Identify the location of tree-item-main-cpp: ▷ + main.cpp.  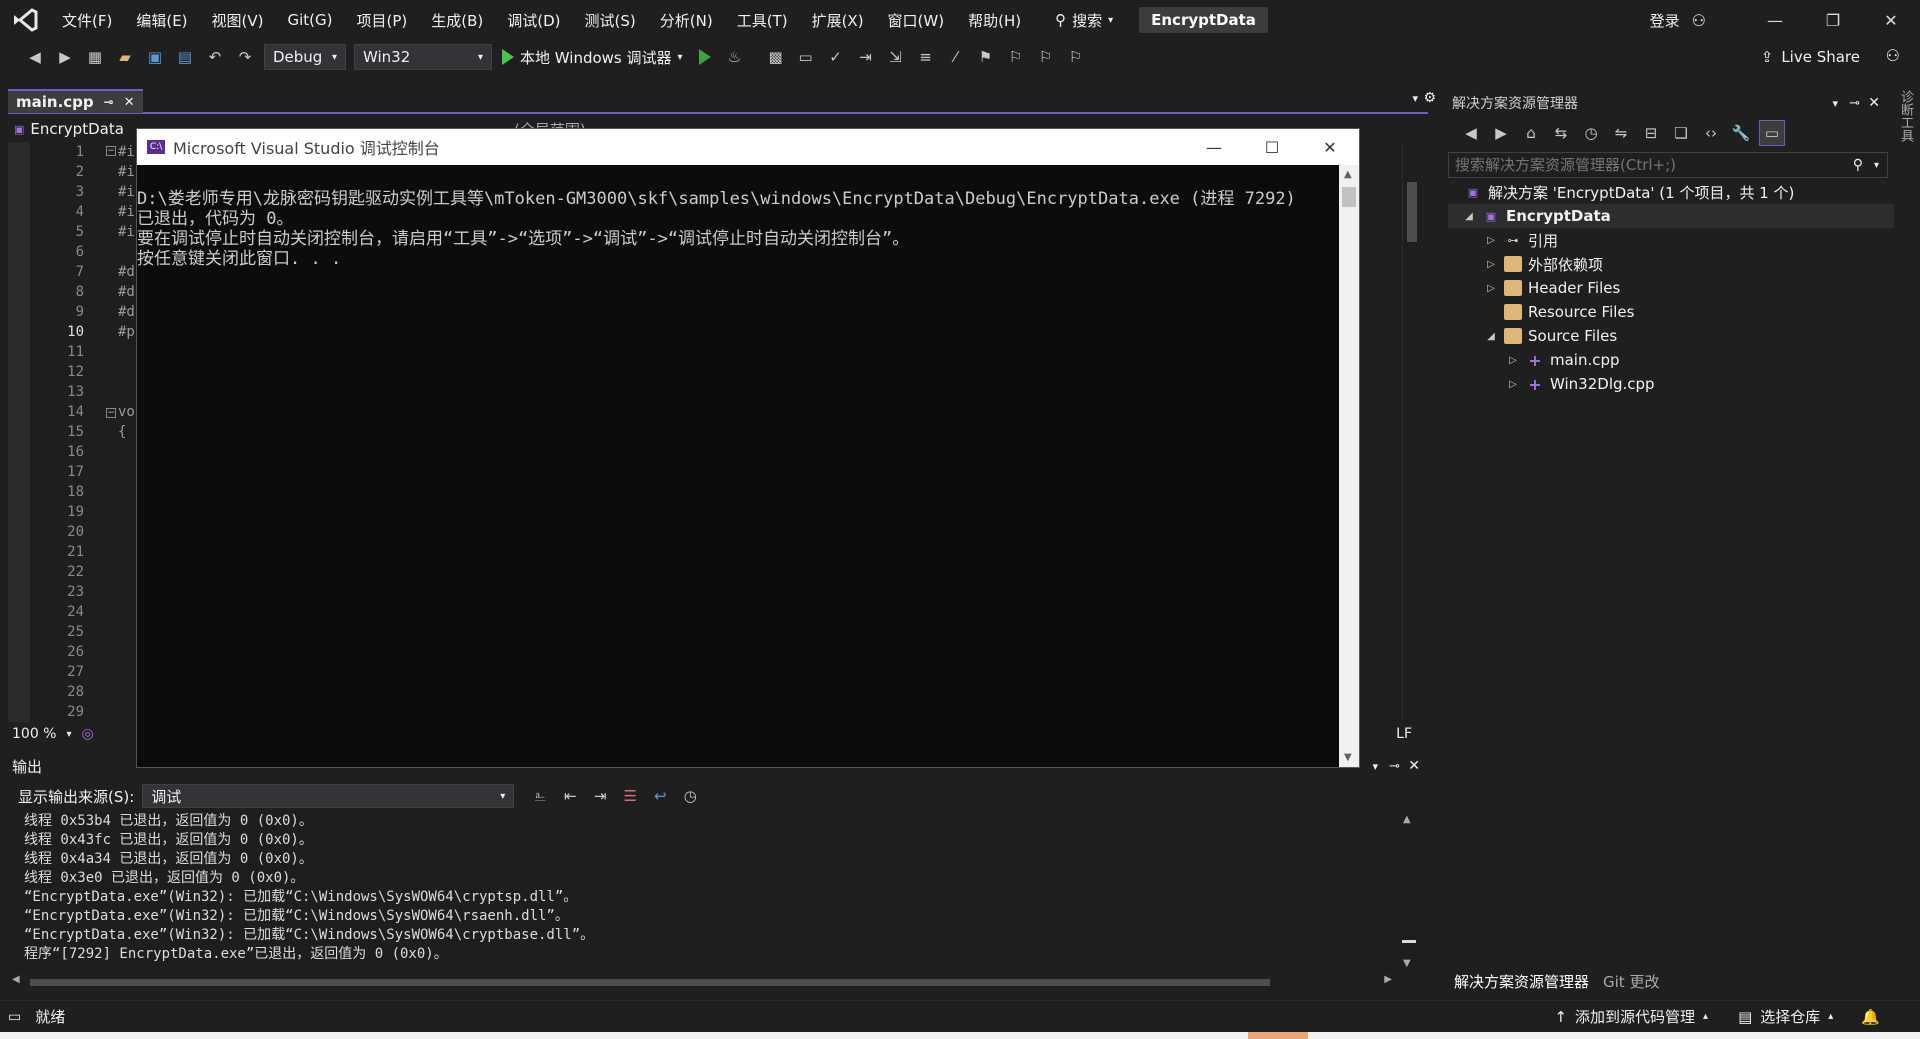
(1562, 360).